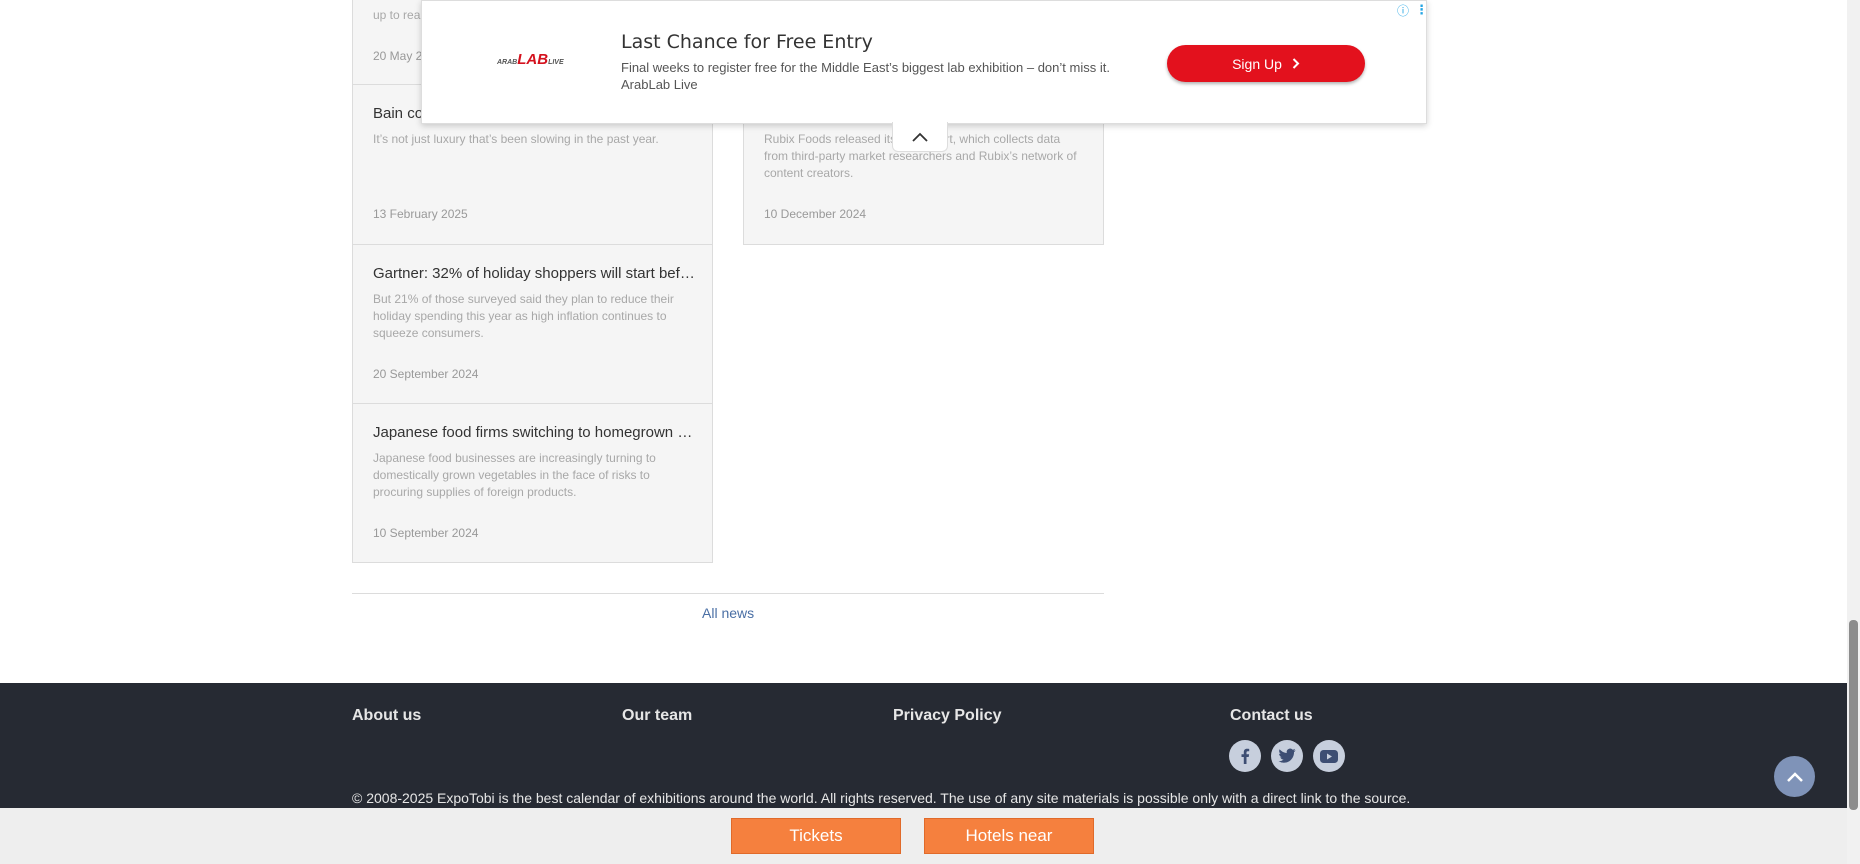 The image size is (1860, 864). I want to click on ad-signup-button: Sign Up, so click(1266, 63).